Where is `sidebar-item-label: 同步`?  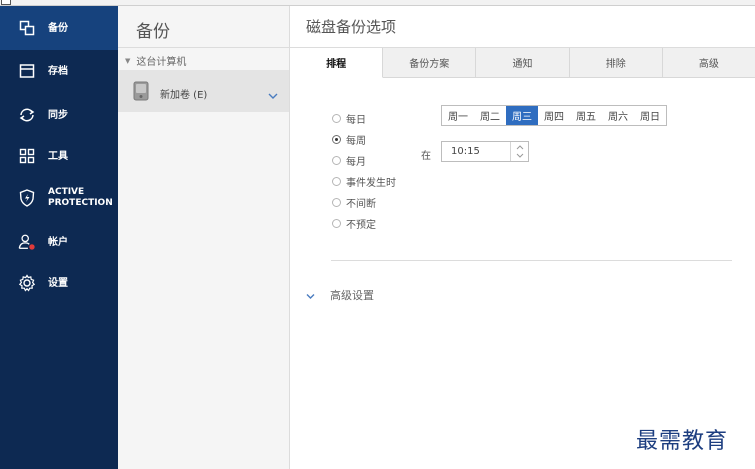
sidebar-item-label: 同步 is located at coordinates (58, 115).